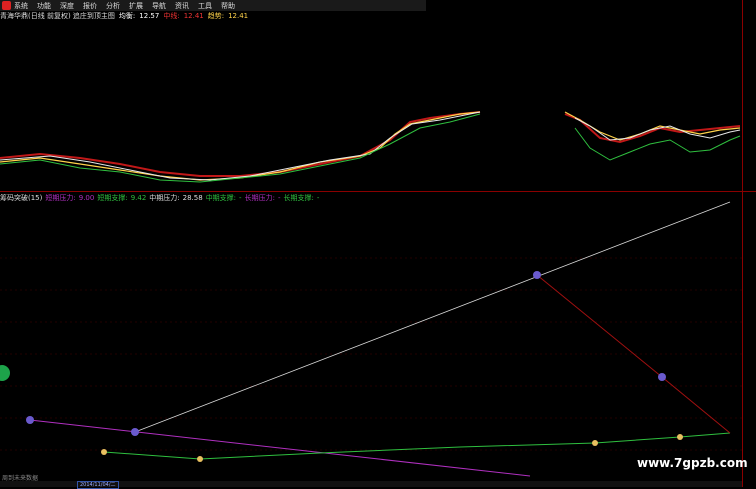  Describe the element at coordinates (21, 198) in the screenshot. I see `indicator-name: 筹码突破(15)` at that location.